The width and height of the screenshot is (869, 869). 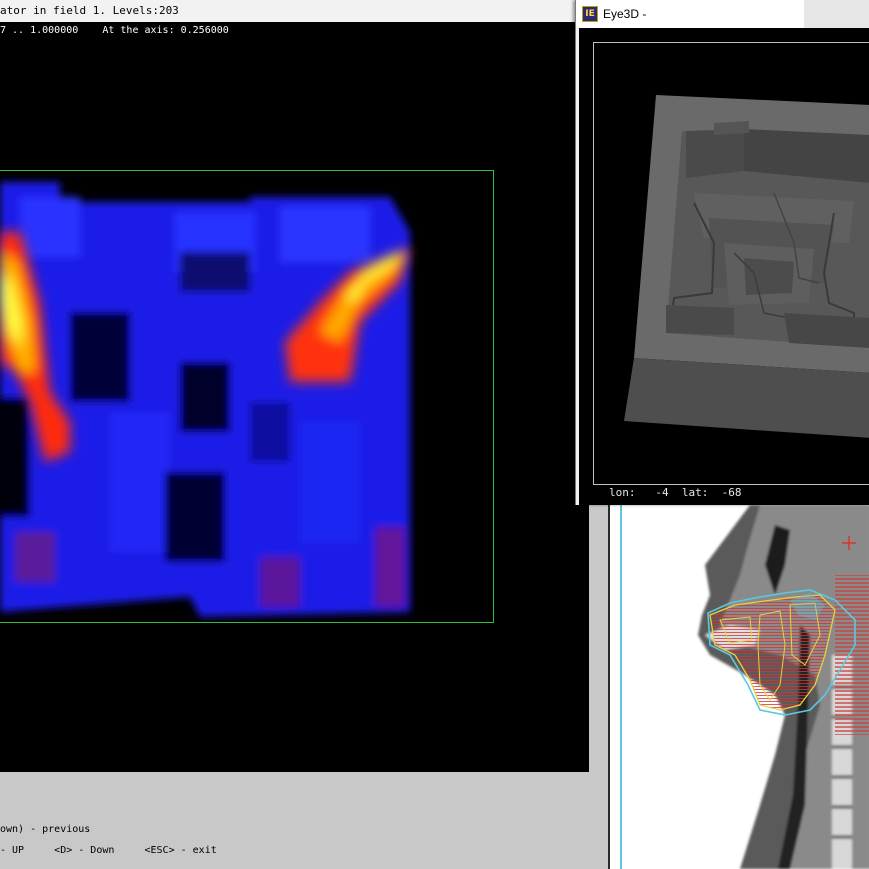 I want to click on ct-frame-border-line, so click(x=621, y=687).